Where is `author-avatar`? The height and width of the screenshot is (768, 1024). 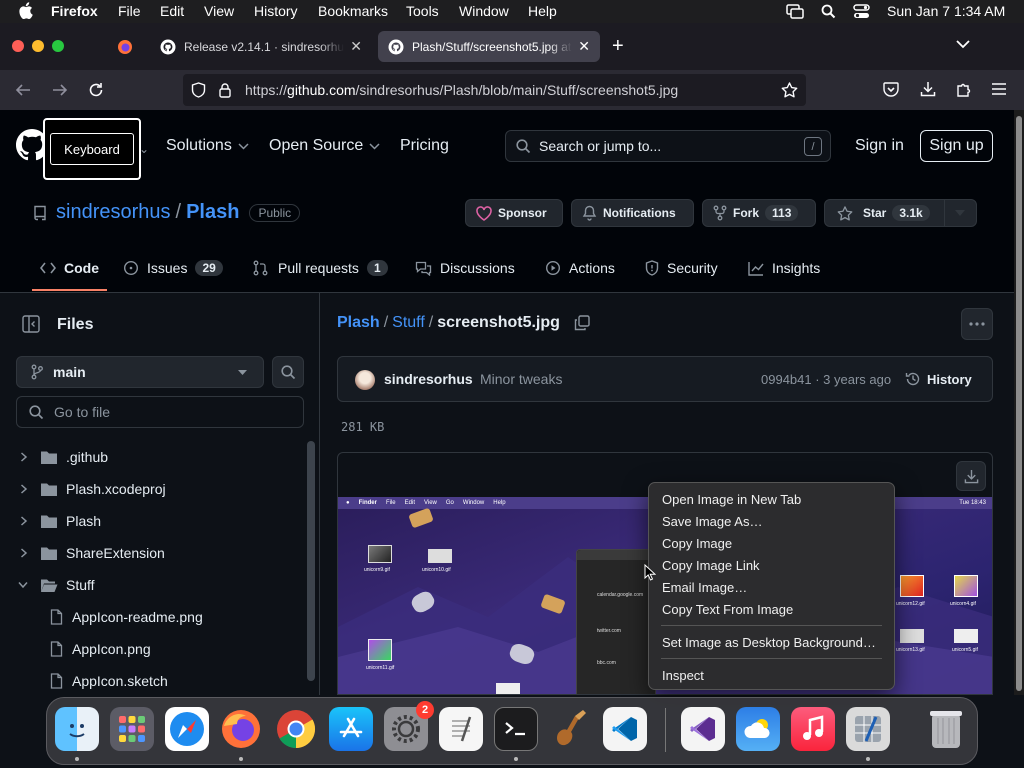
author-avatar is located at coordinates (365, 380).